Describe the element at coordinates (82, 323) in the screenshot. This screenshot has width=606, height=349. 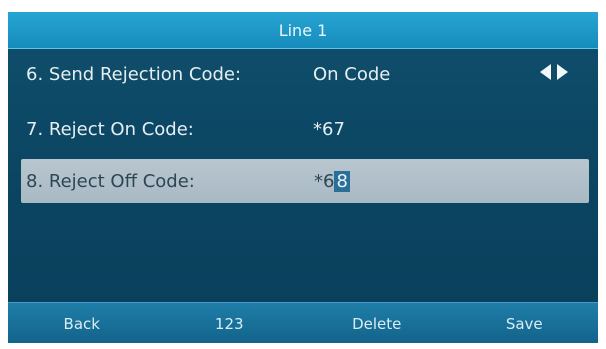
I see `back-softkey: Back` at that location.